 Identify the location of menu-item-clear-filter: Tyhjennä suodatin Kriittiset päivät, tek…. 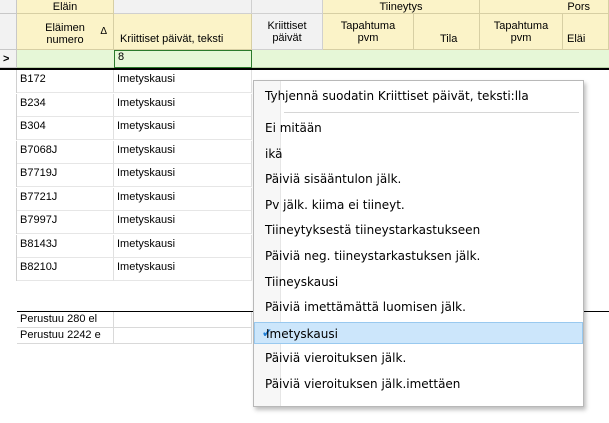
(418, 96).